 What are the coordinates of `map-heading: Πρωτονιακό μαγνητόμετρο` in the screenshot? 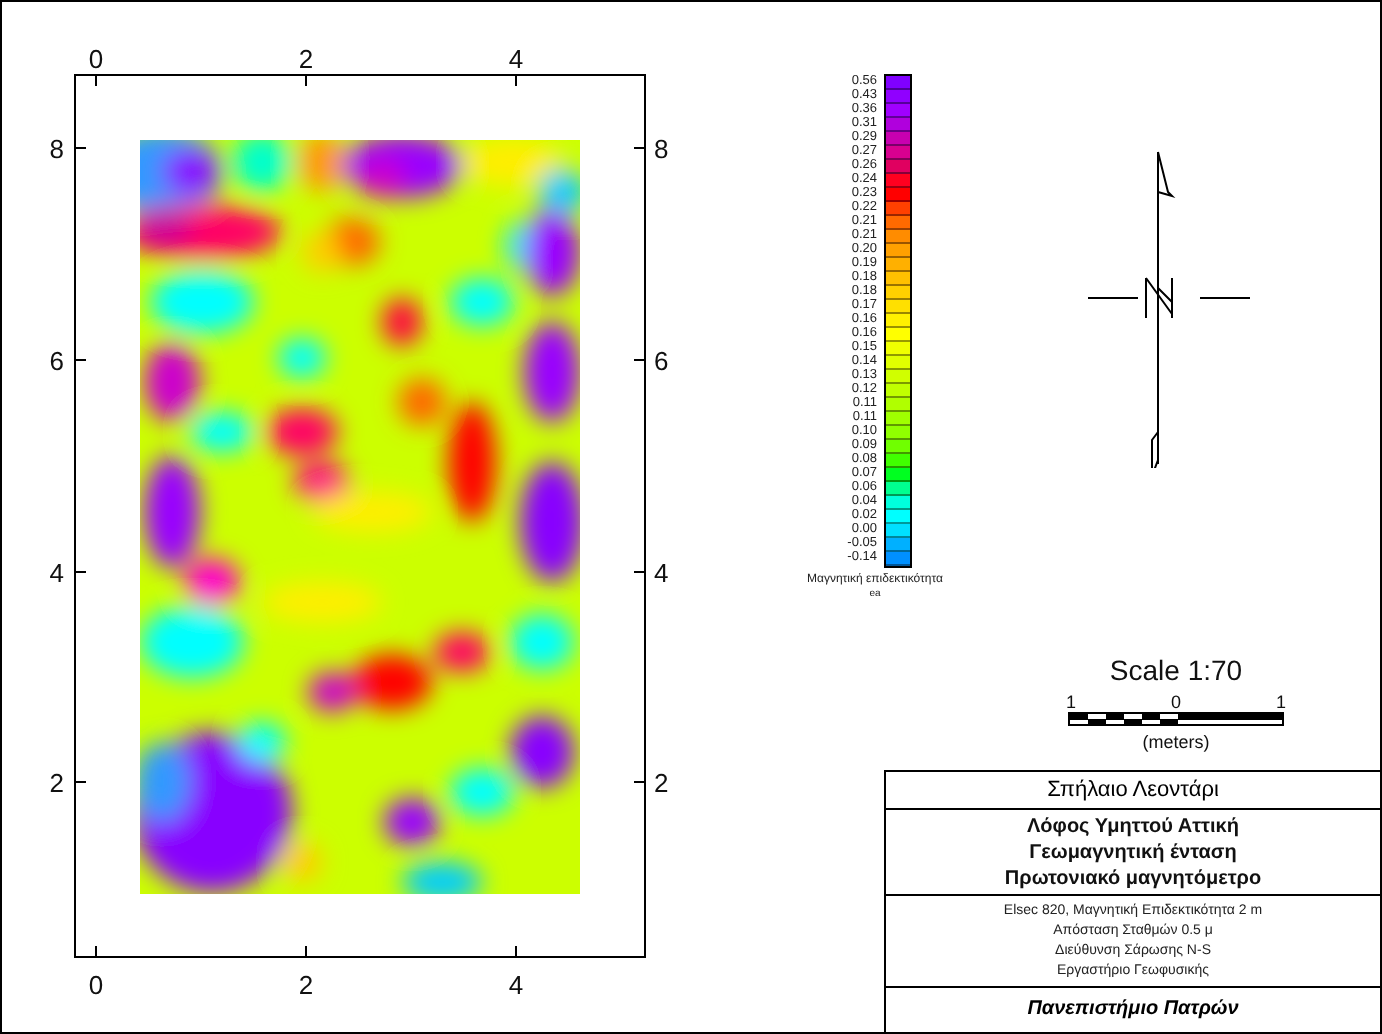 It's located at (1133, 878).